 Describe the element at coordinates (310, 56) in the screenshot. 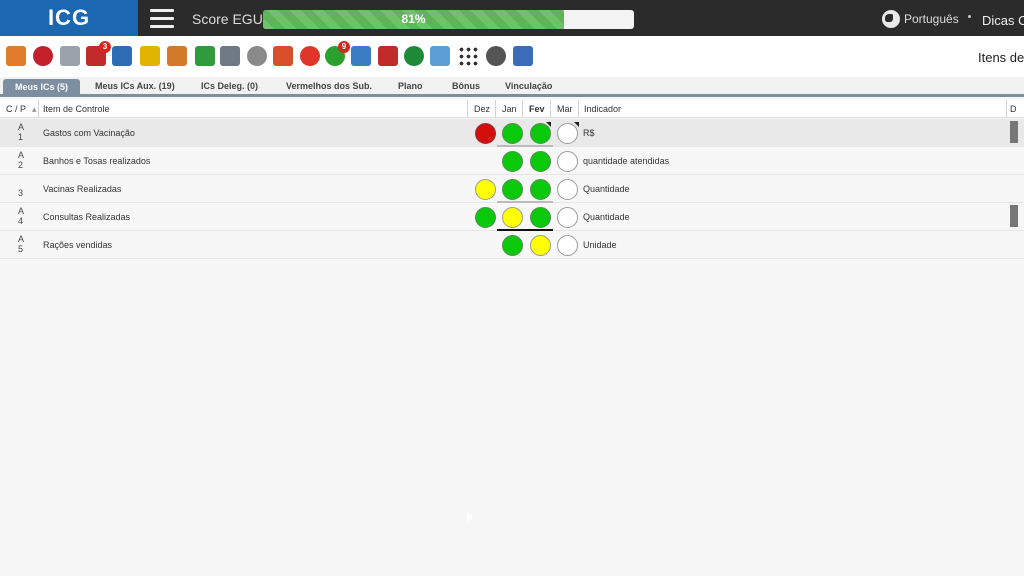

I see `crosshair-icon` at that location.